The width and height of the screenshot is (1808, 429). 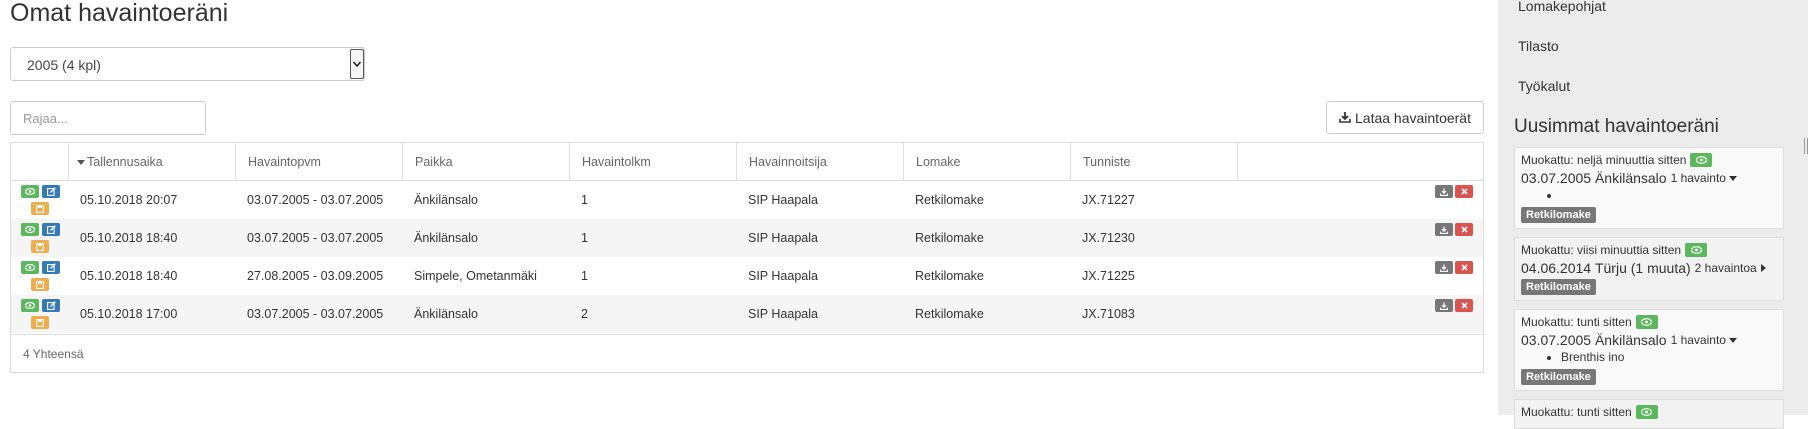 I want to click on recent-batch-card: Muokattu: tunti sitten, so click(x=1649, y=414).